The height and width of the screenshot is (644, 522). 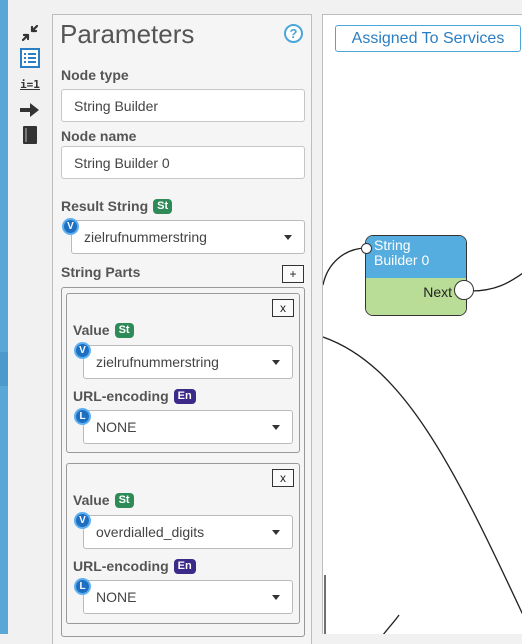 I want to click on value-selected: overdialled_digits, so click(x=150, y=532).